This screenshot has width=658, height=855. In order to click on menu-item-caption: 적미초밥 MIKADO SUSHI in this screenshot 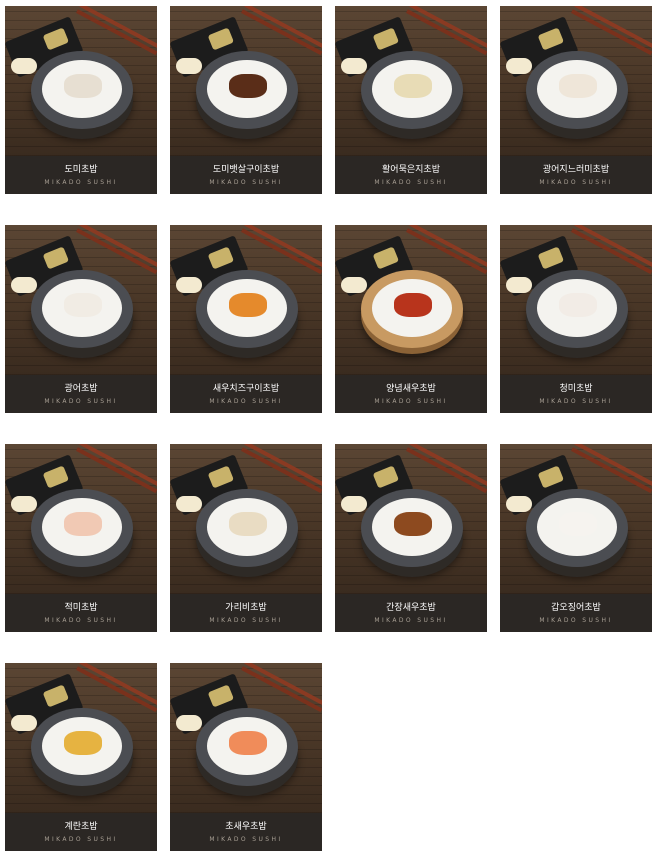, I will do `click(81, 613)`.